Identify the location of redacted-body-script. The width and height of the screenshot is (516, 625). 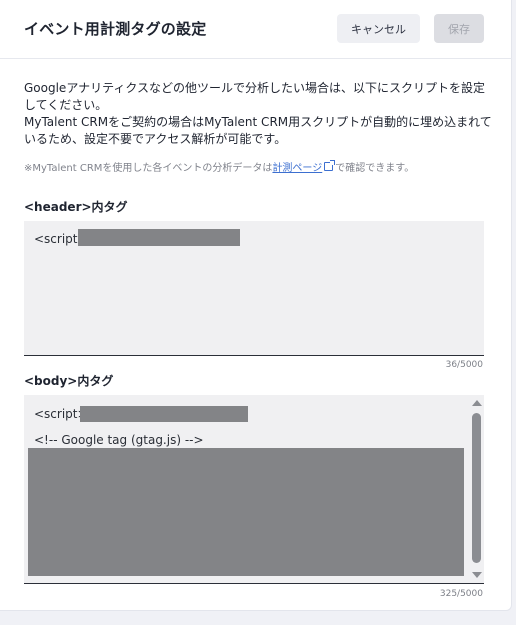
(164, 414).